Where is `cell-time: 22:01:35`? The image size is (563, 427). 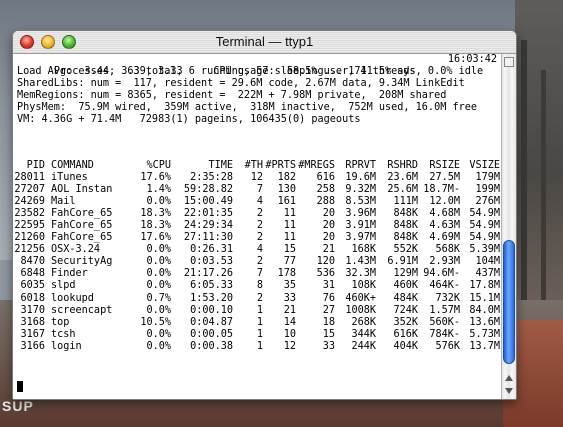 cell-time: 22:01:35 is located at coordinates (208, 214).